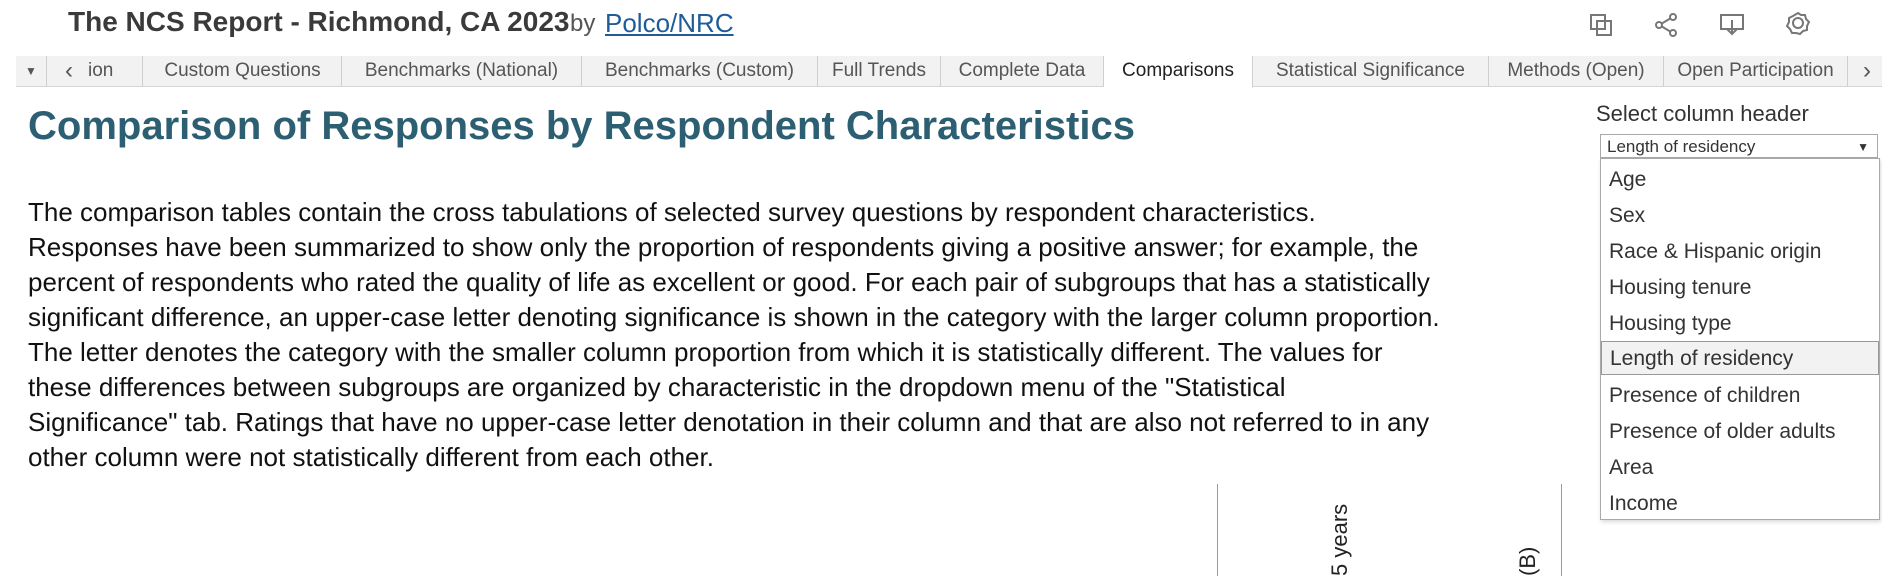 The image size is (1882, 576). What do you see at coordinates (583, 23) in the screenshot?
I see `author-prefix: by` at bounding box center [583, 23].